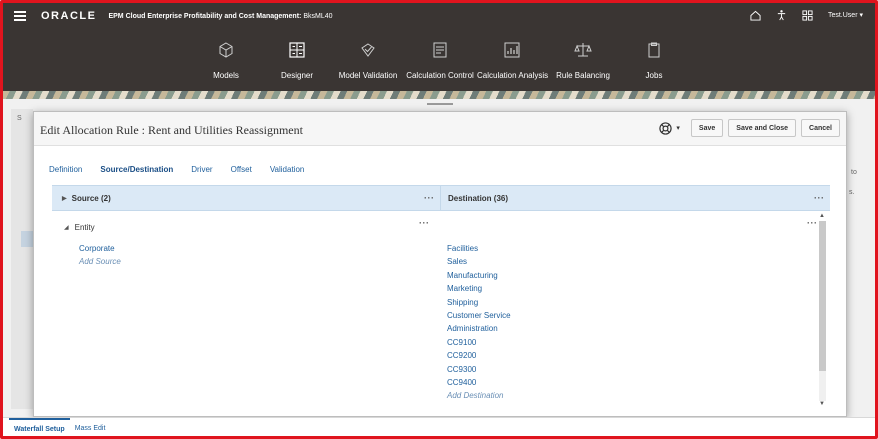  I want to click on user-menu: Test.User ▾, so click(845, 15).